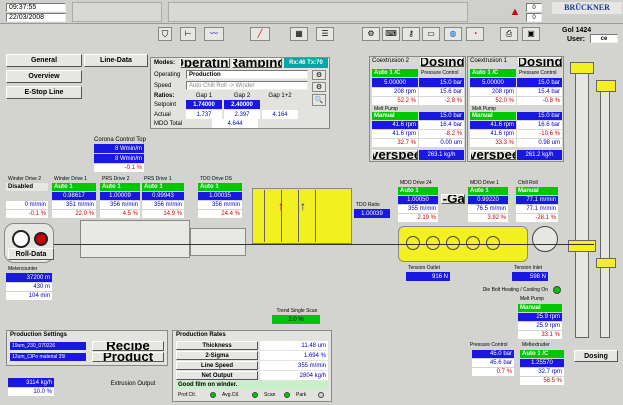  What do you see at coordinates (596, 356) in the screenshot?
I see `main-dosing-button: Dosing` at bounding box center [596, 356].